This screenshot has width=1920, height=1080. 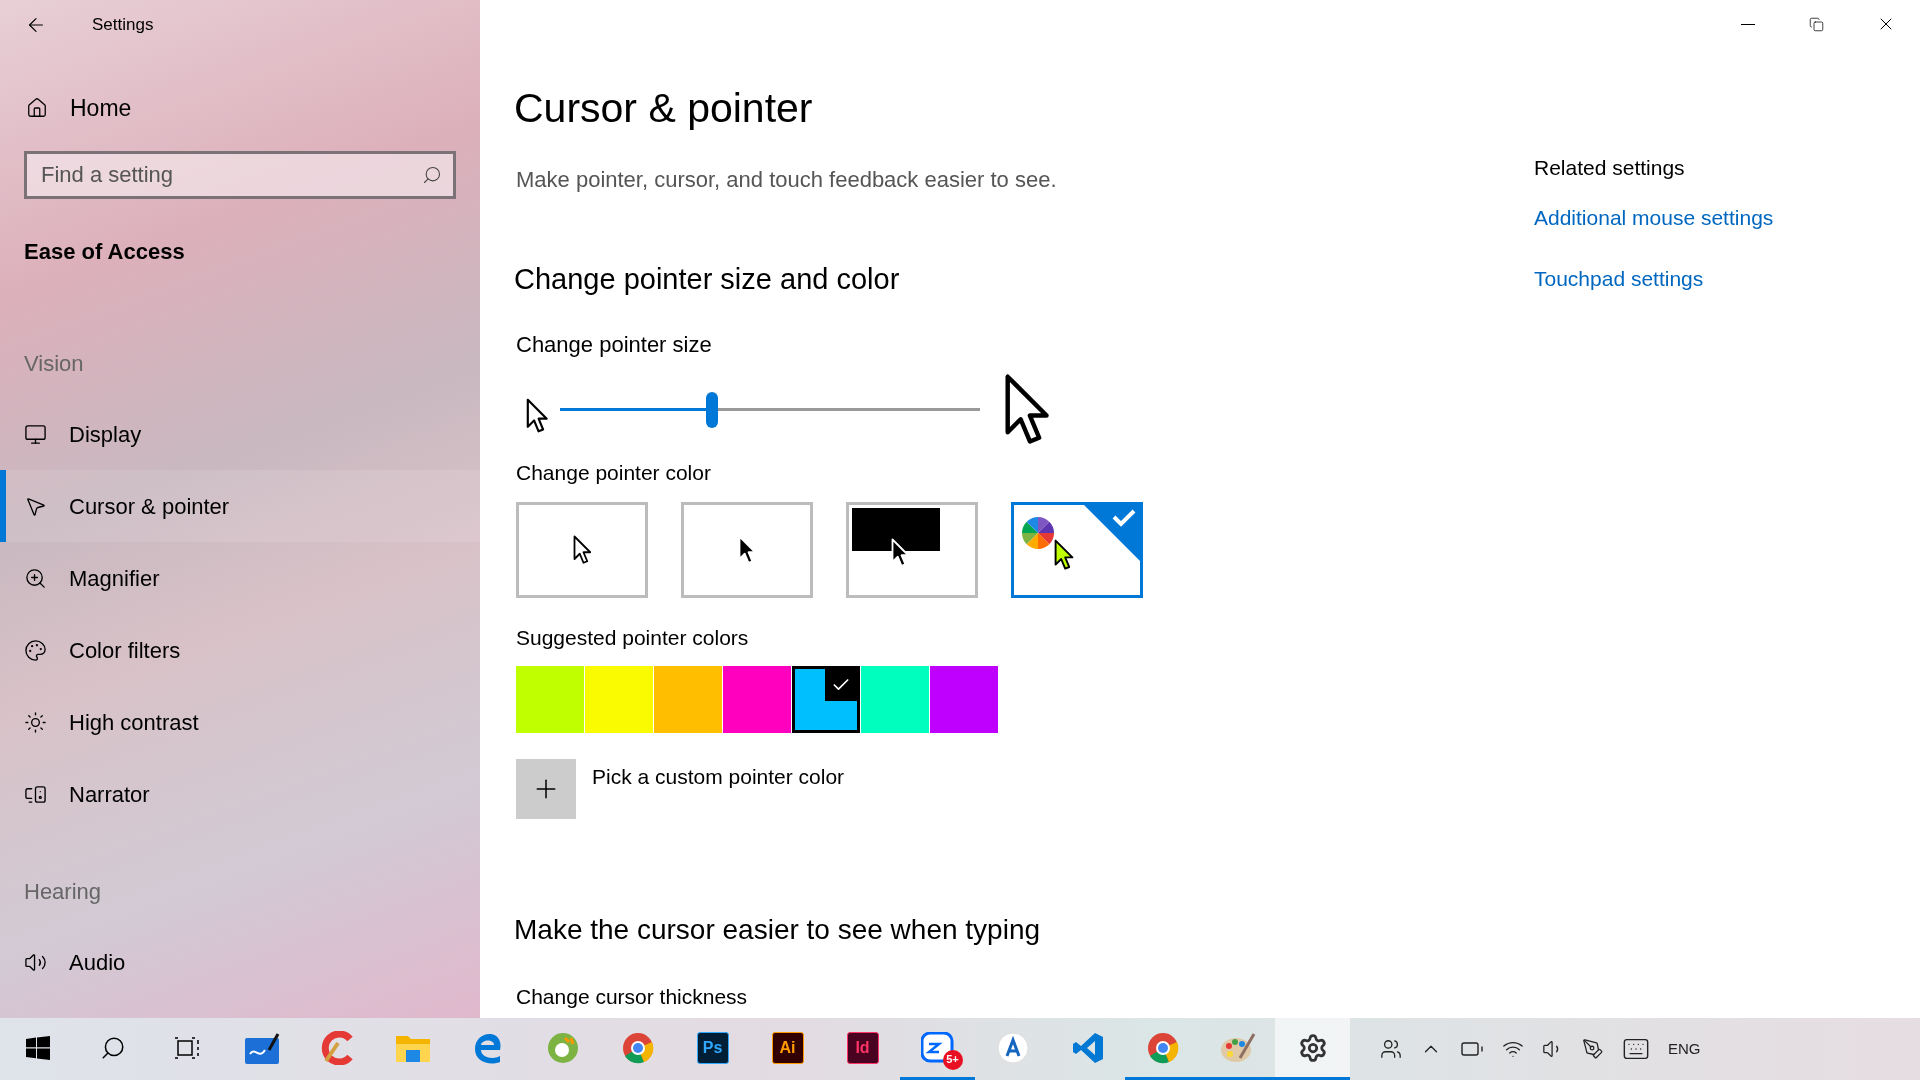 What do you see at coordinates (546, 788) in the screenshot?
I see `add-color-button` at bounding box center [546, 788].